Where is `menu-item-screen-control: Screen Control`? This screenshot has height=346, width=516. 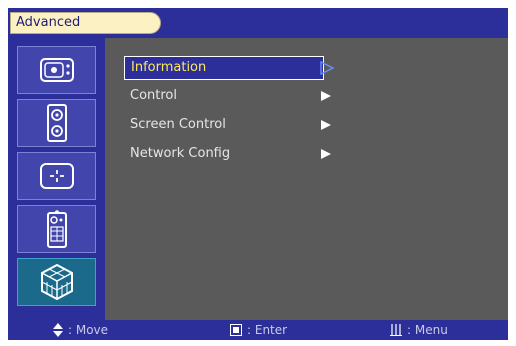
menu-item-screen-control: Screen Control is located at coordinates (224, 125).